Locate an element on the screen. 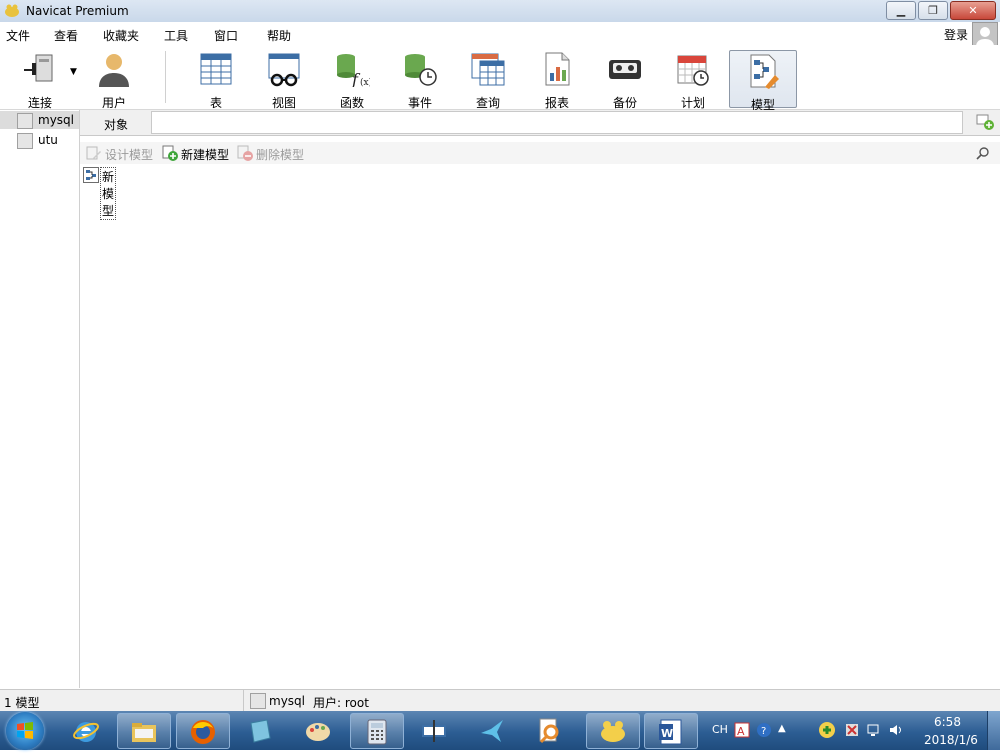 Image resolution: width=1000 pixels, height=753 pixels. connection-item-mysql: mysql is located at coordinates (39, 120).